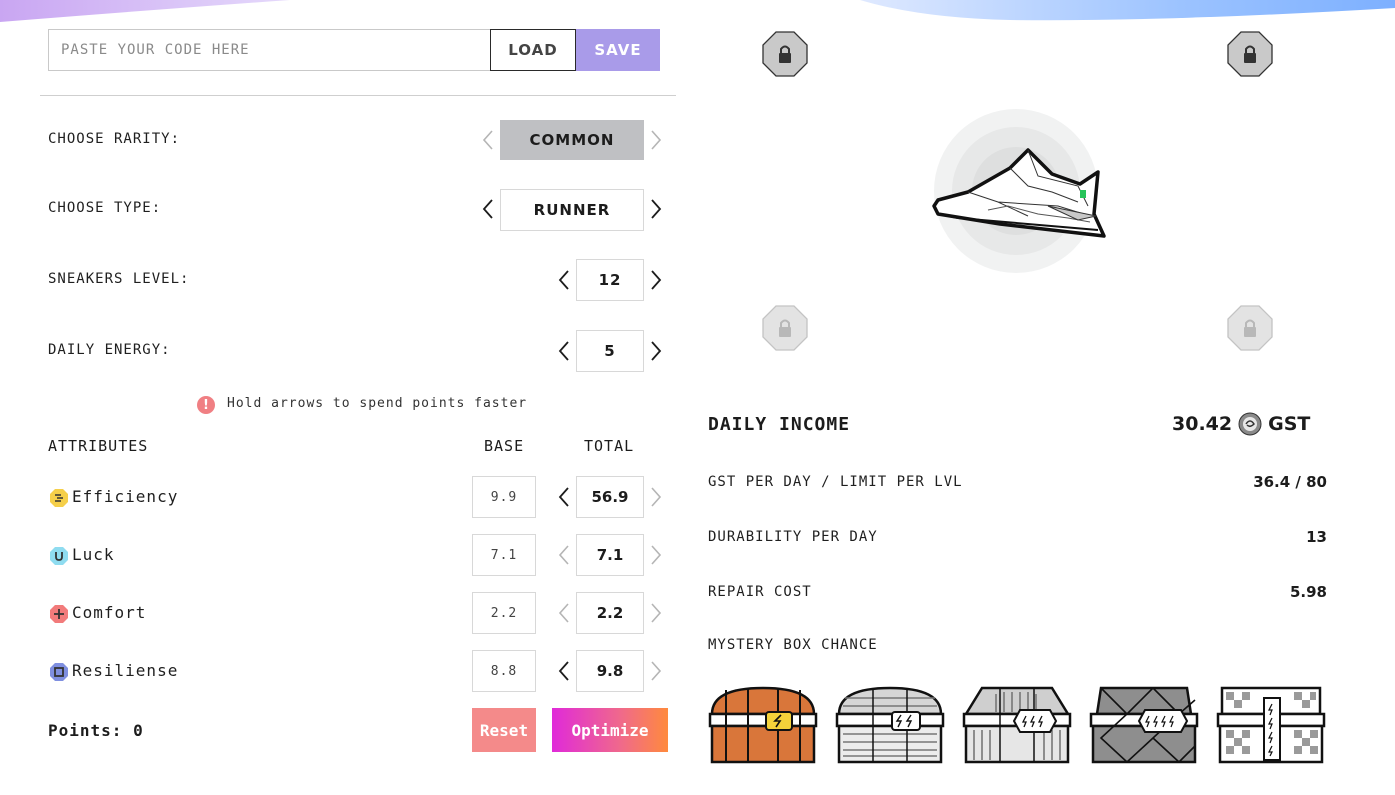 This screenshot has width=1395, height=795. I want to click on comfort-increase-button, so click(656, 613).